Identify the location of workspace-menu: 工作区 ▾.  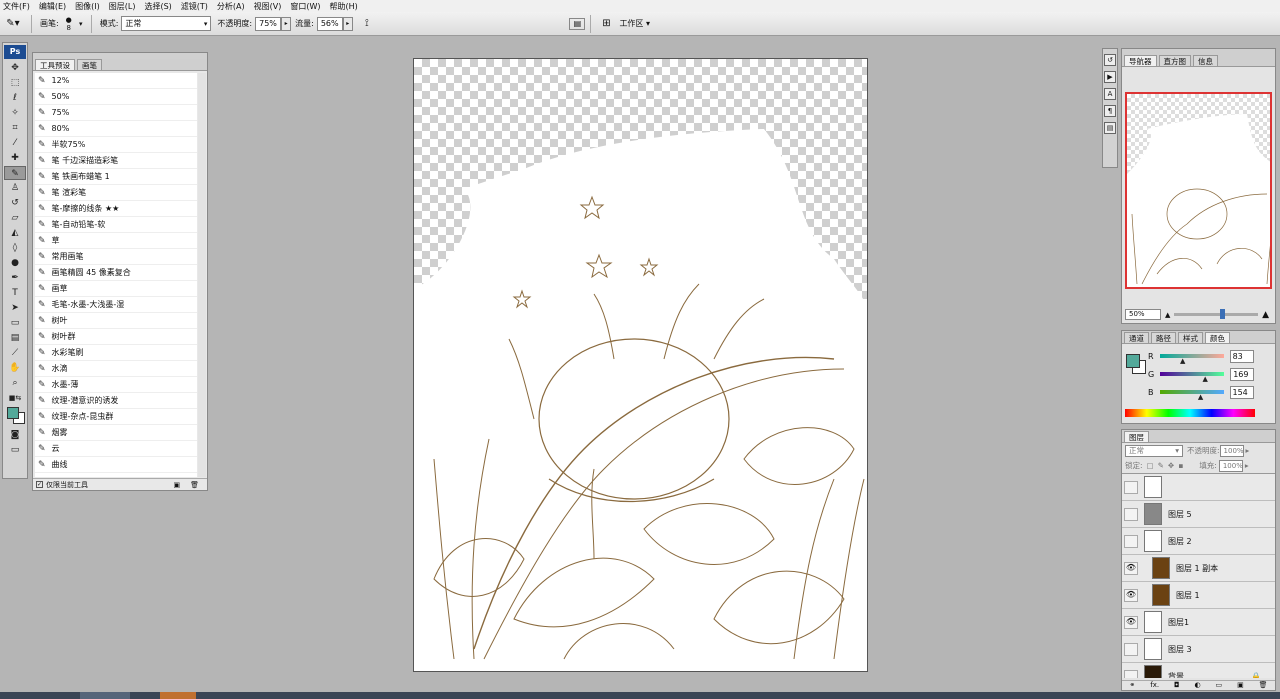
(634, 23).